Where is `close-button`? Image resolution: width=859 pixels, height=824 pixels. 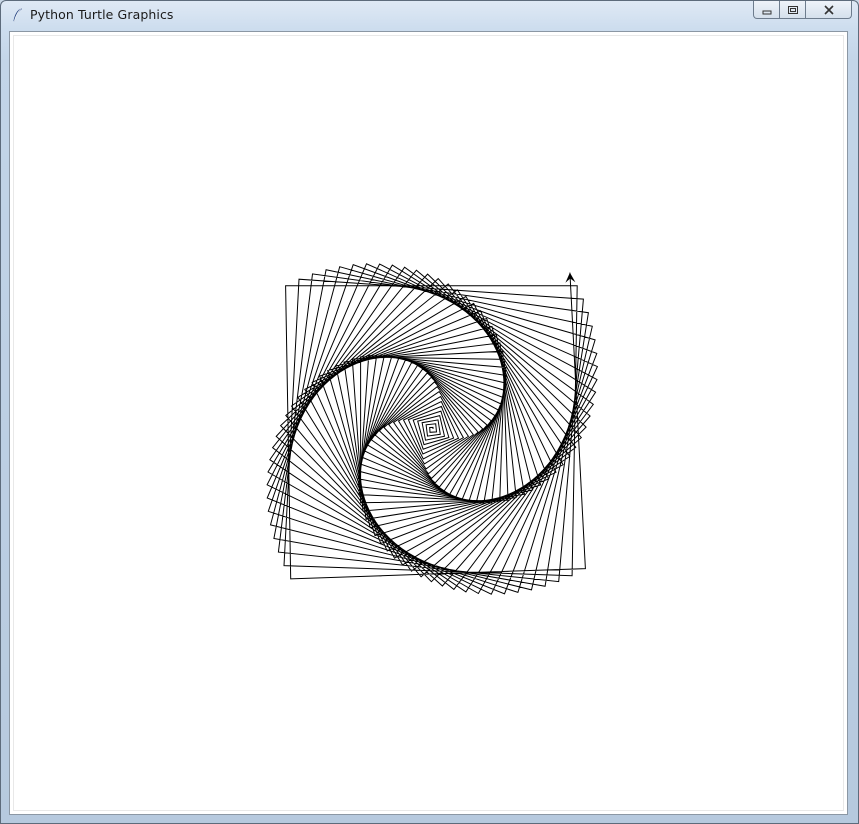
close-button is located at coordinates (829, 10).